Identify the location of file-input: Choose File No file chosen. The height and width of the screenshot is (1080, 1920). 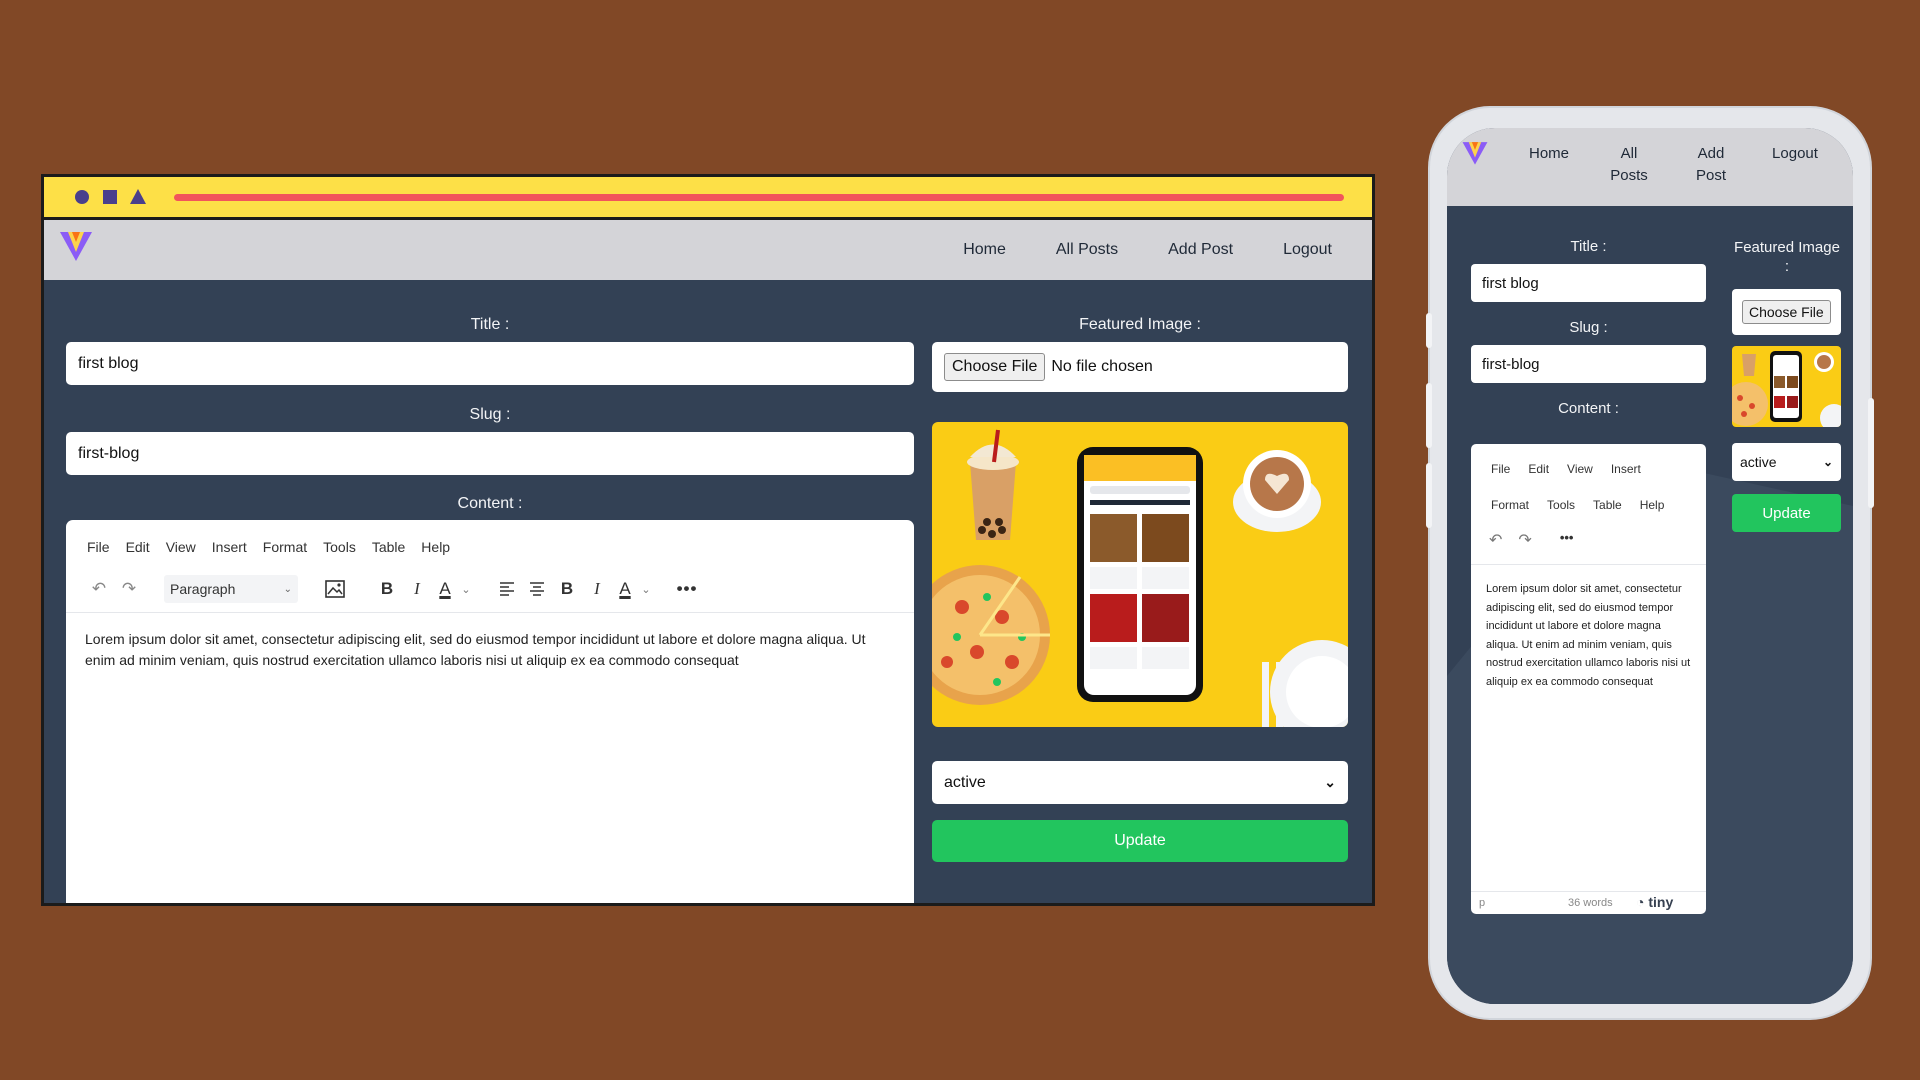
(1140, 367).